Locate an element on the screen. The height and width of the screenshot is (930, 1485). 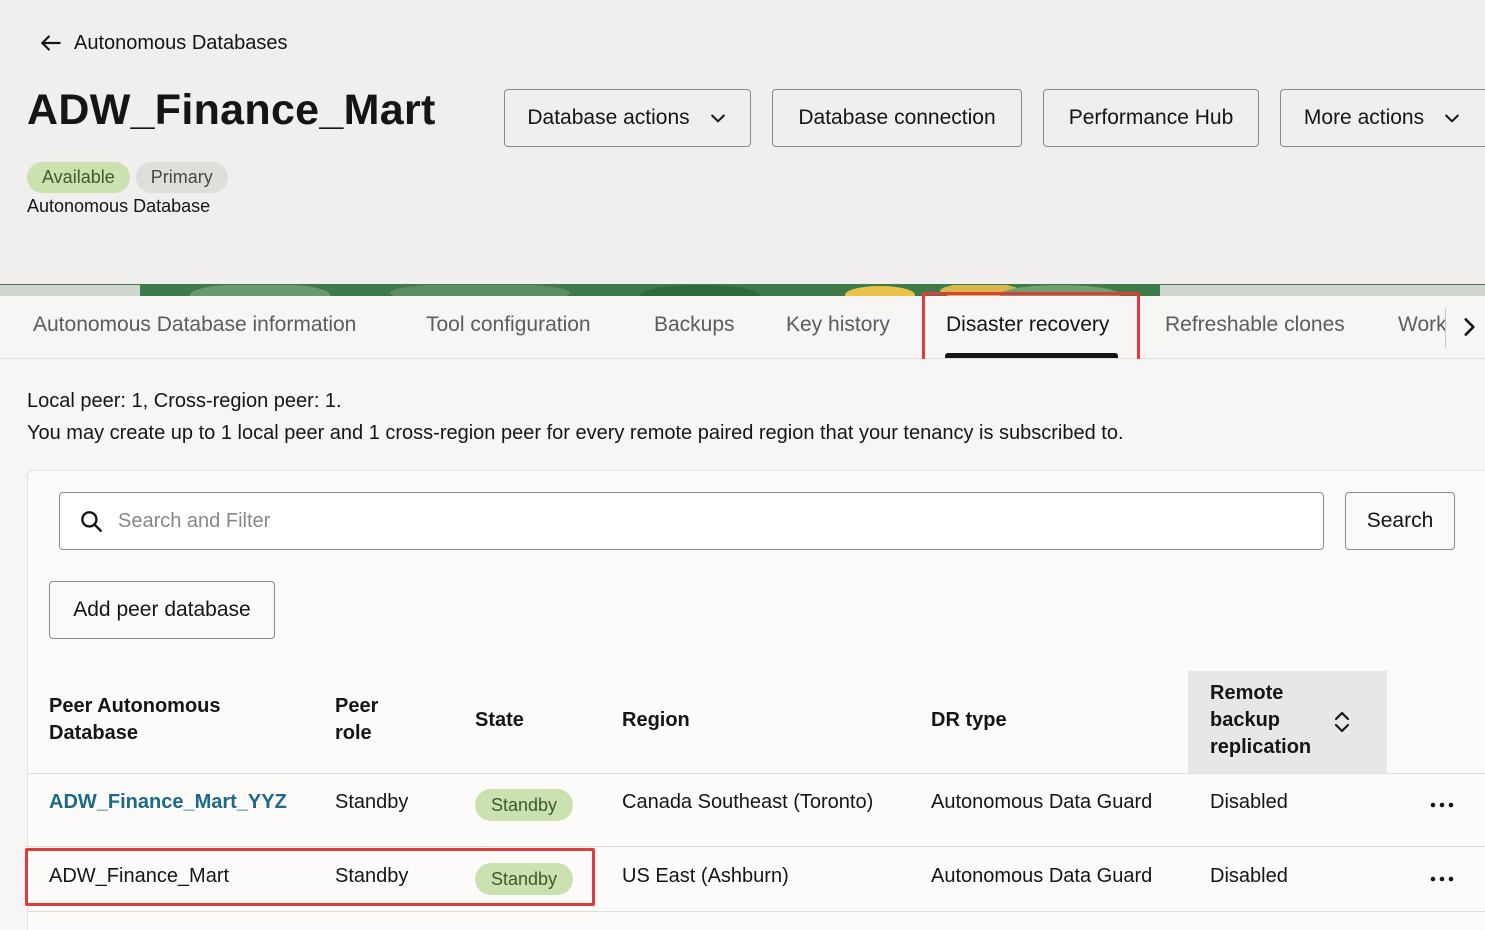
status-badge: Available is located at coordinates (78, 177).